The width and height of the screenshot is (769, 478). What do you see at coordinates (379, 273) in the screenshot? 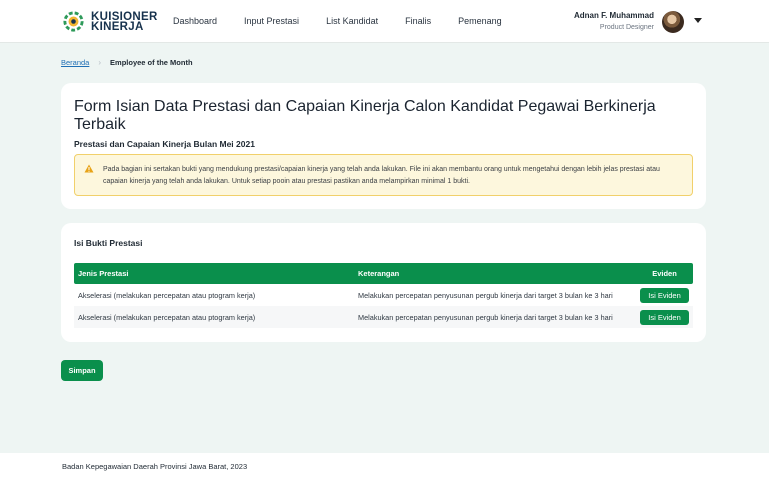
I see `column-header-keterangan: Keterangan` at bounding box center [379, 273].